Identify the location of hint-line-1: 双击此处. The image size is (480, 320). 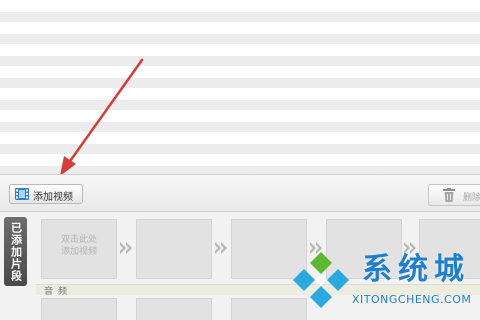
(78, 240).